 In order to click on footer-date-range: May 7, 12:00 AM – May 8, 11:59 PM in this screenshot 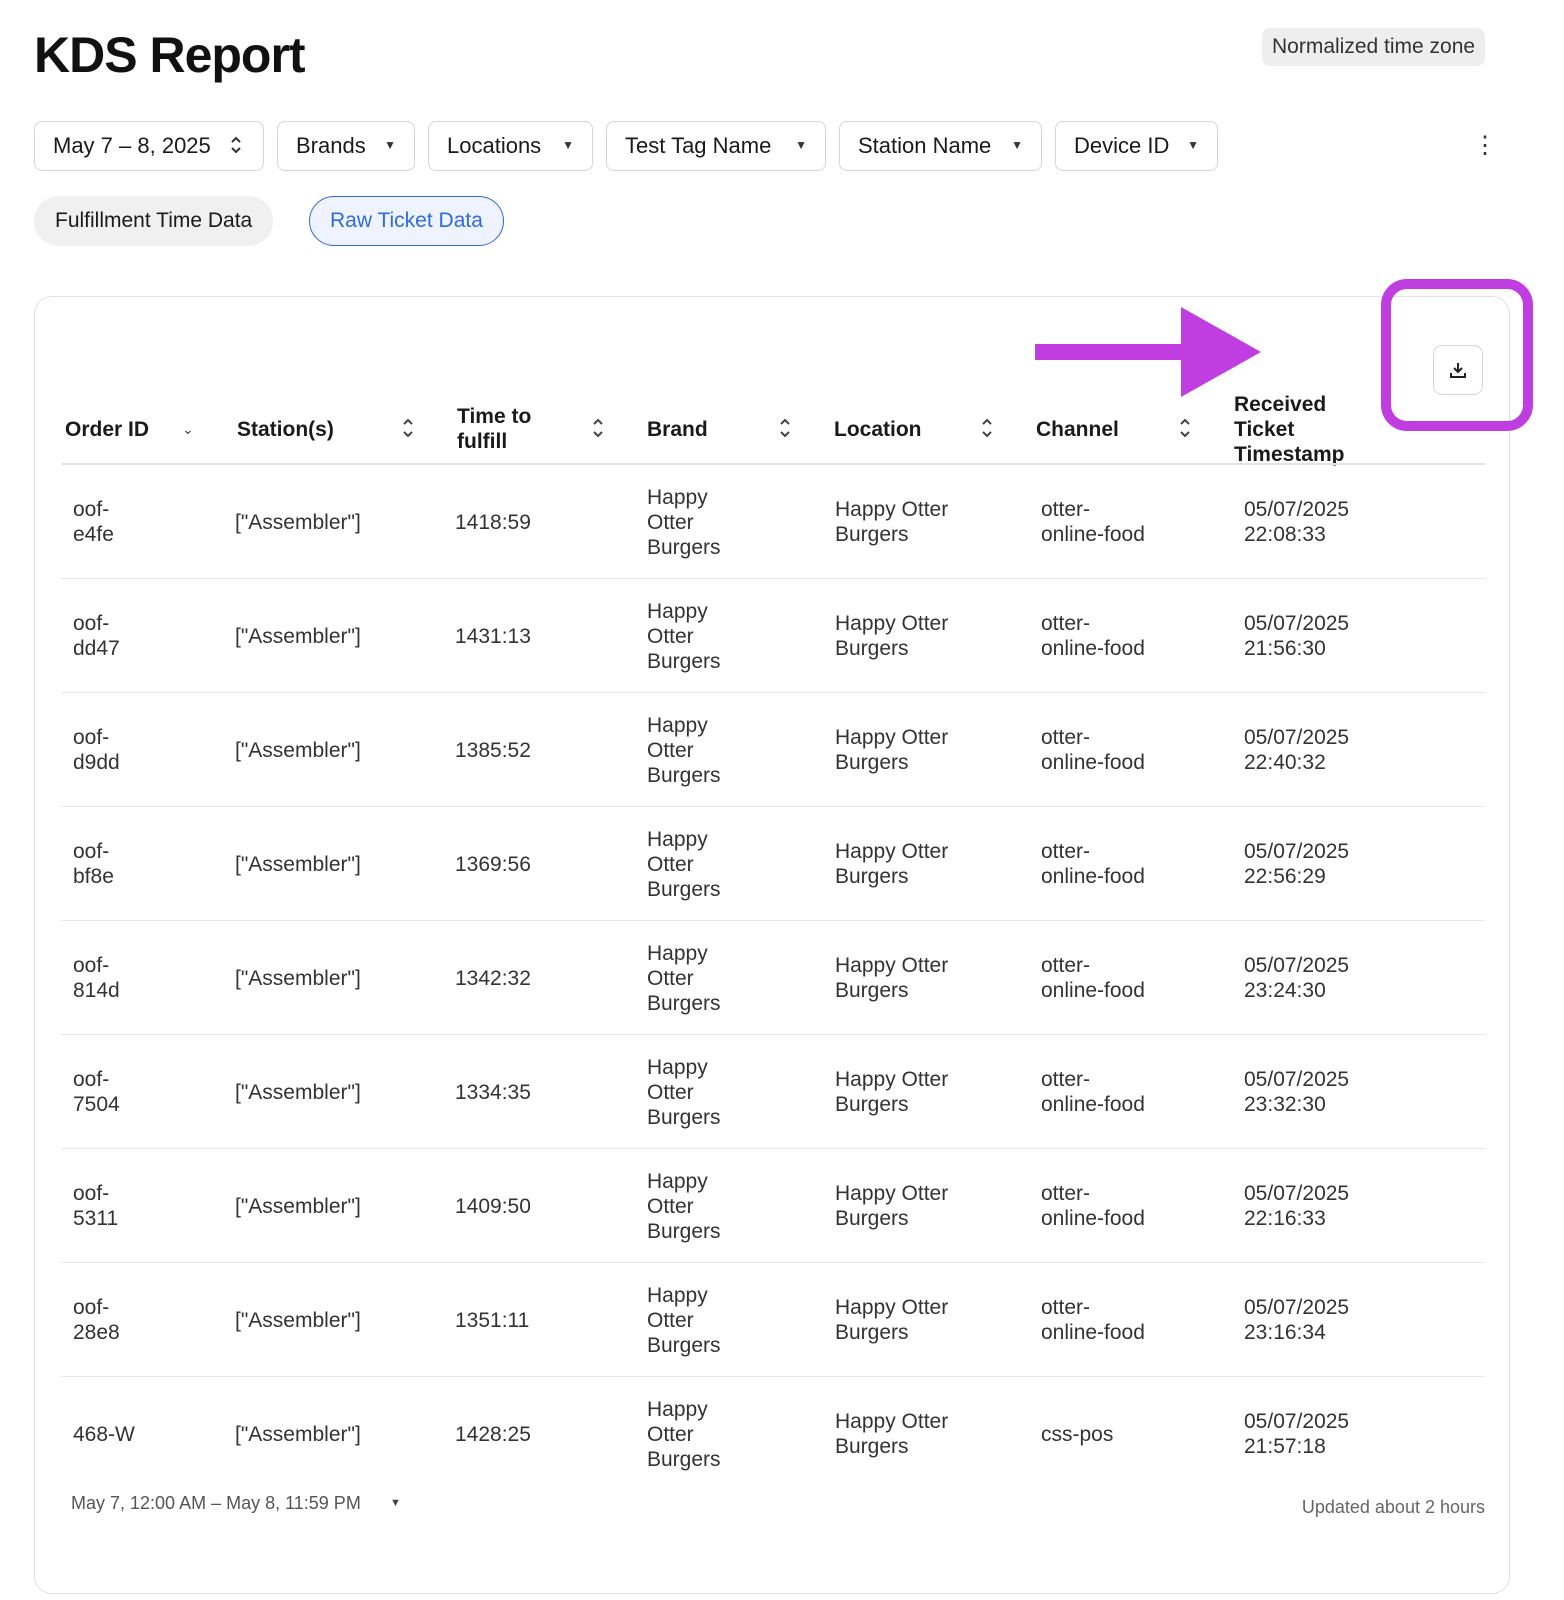, I will do `click(216, 1503)`.